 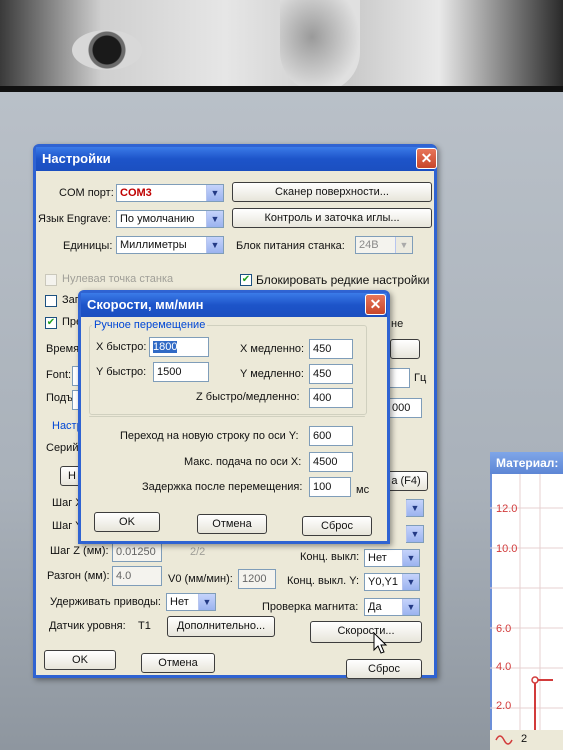 What do you see at coordinates (507, 509) in the screenshot?
I see `y-tick: 12.0` at bounding box center [507, 509].